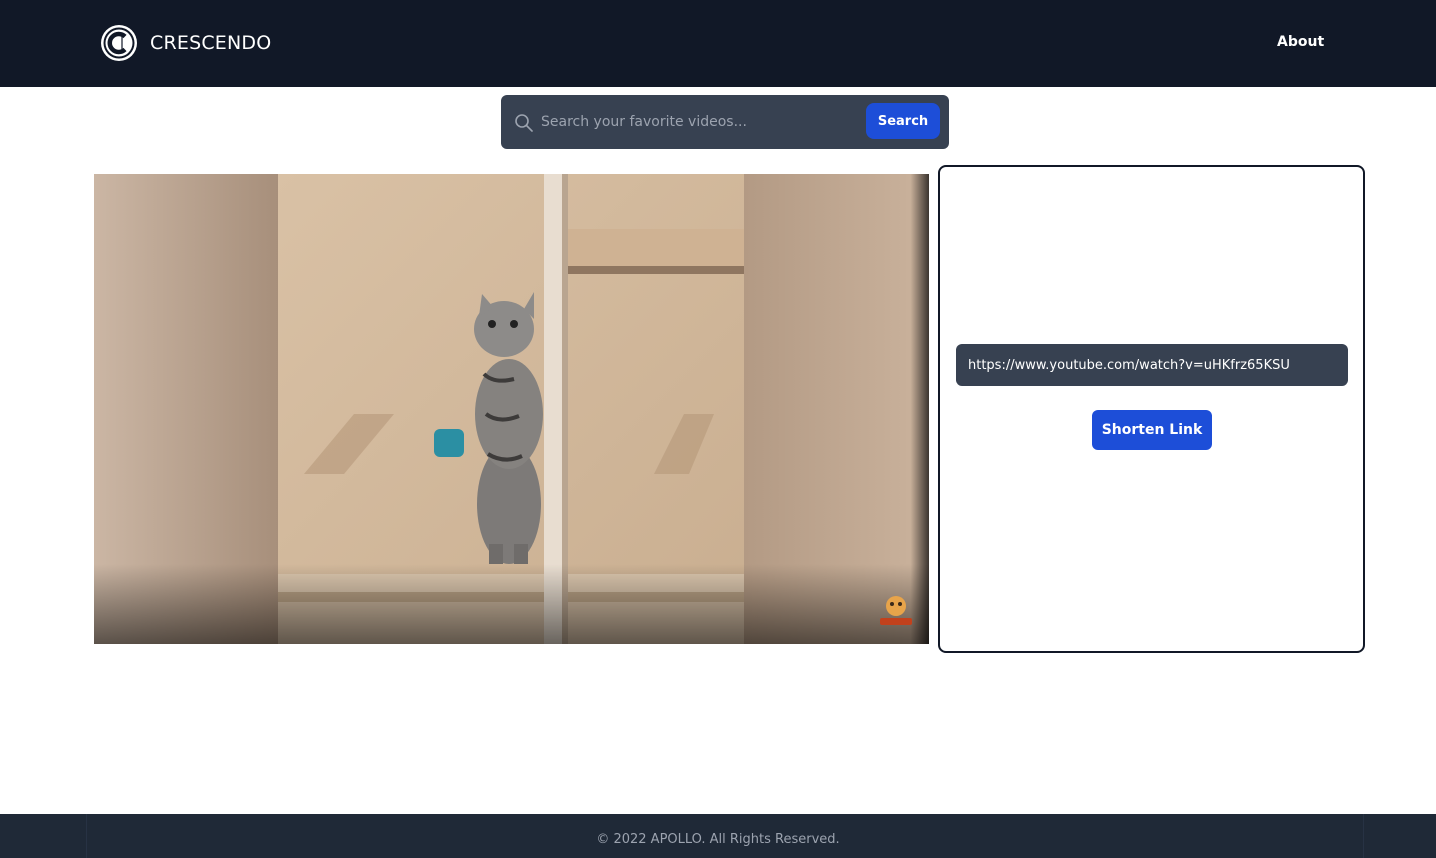  I want to click on shorten-link-button: Shorten Link, so click(1152, 430).